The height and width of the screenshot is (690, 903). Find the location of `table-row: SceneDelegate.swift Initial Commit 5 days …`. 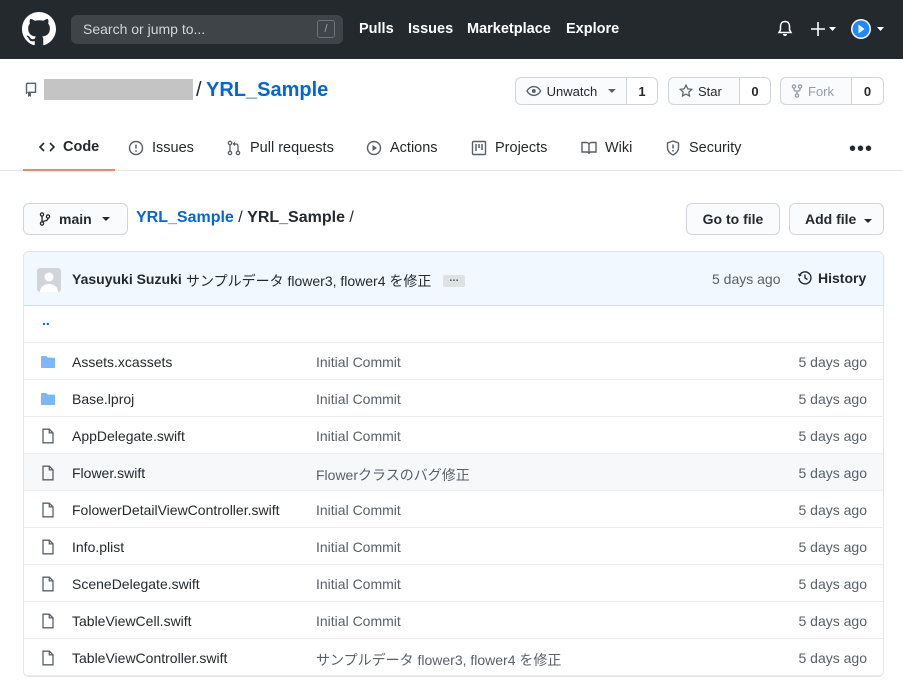

table-row: SceneDelegate.swift Initial Commit 5 days … is located at coordinates (453, 583).